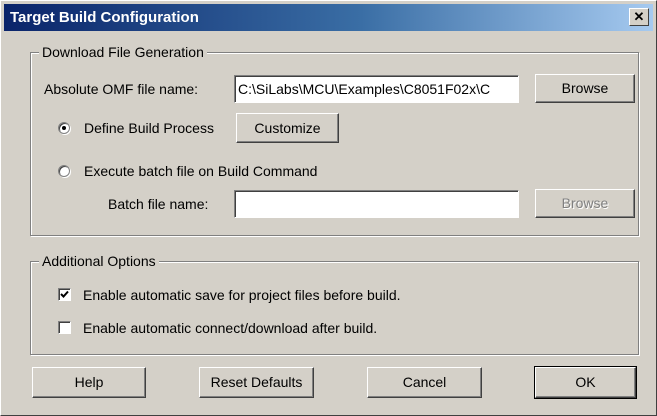 Image resolution: width=657 pixels, height=416 pixels. What do you see at coordinates (64, 327) in the screenshot?
I see `auto-connect-checkbox` at bounding box center [64, 327].